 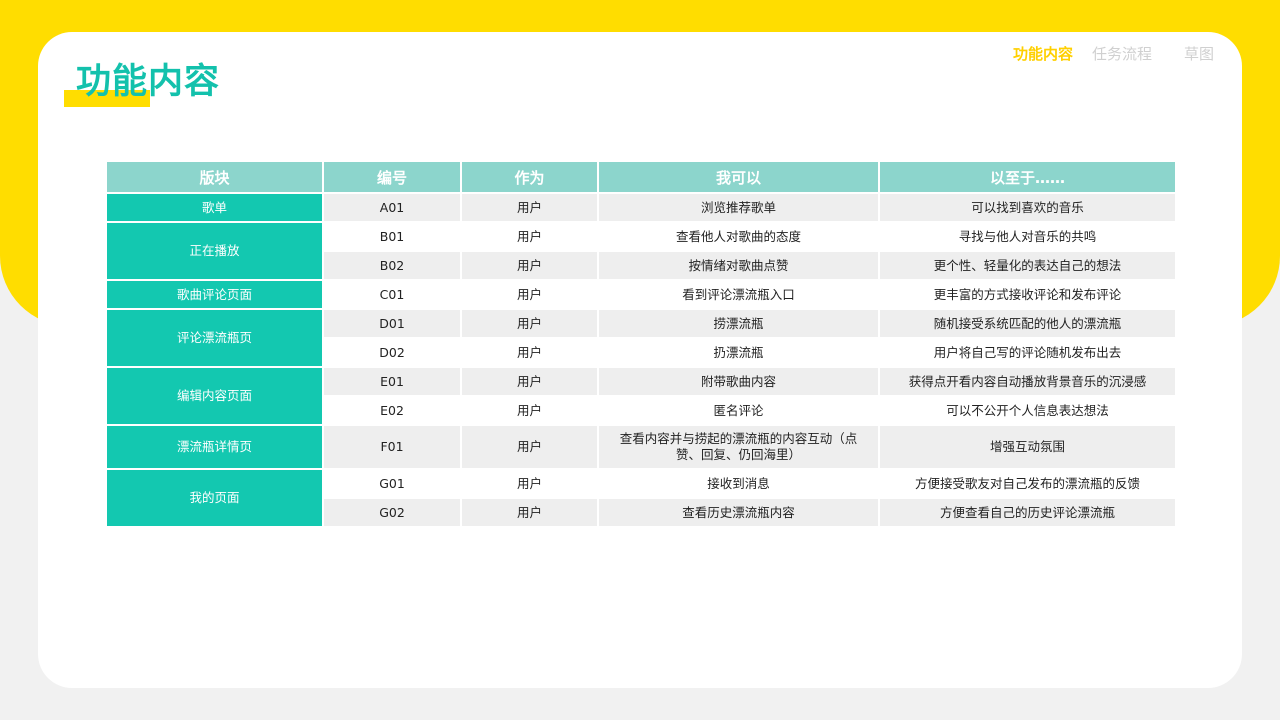 I want to click on block-cell: 我的页面, so click(x=214, y=498).